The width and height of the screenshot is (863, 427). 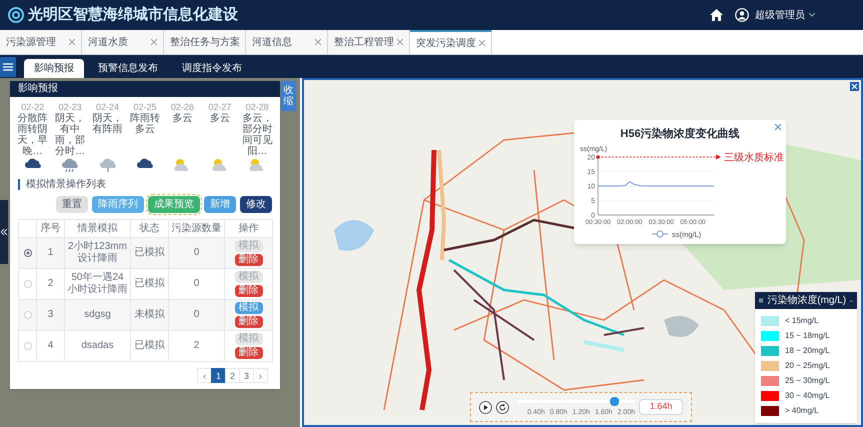 What do you see at coordinates (98, 283) in the screenshot?
I see `table-cell: 50年一遇24小时设计降雨` at bounding box center [98, 283].